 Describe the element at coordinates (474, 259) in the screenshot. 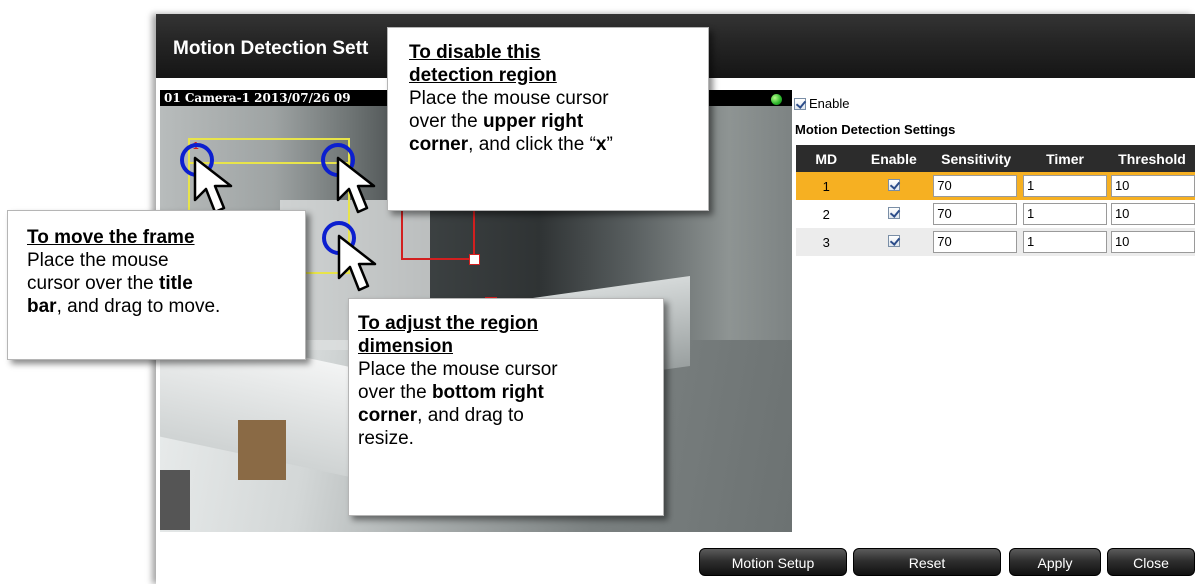

I see `region-resize-handle` at that location.